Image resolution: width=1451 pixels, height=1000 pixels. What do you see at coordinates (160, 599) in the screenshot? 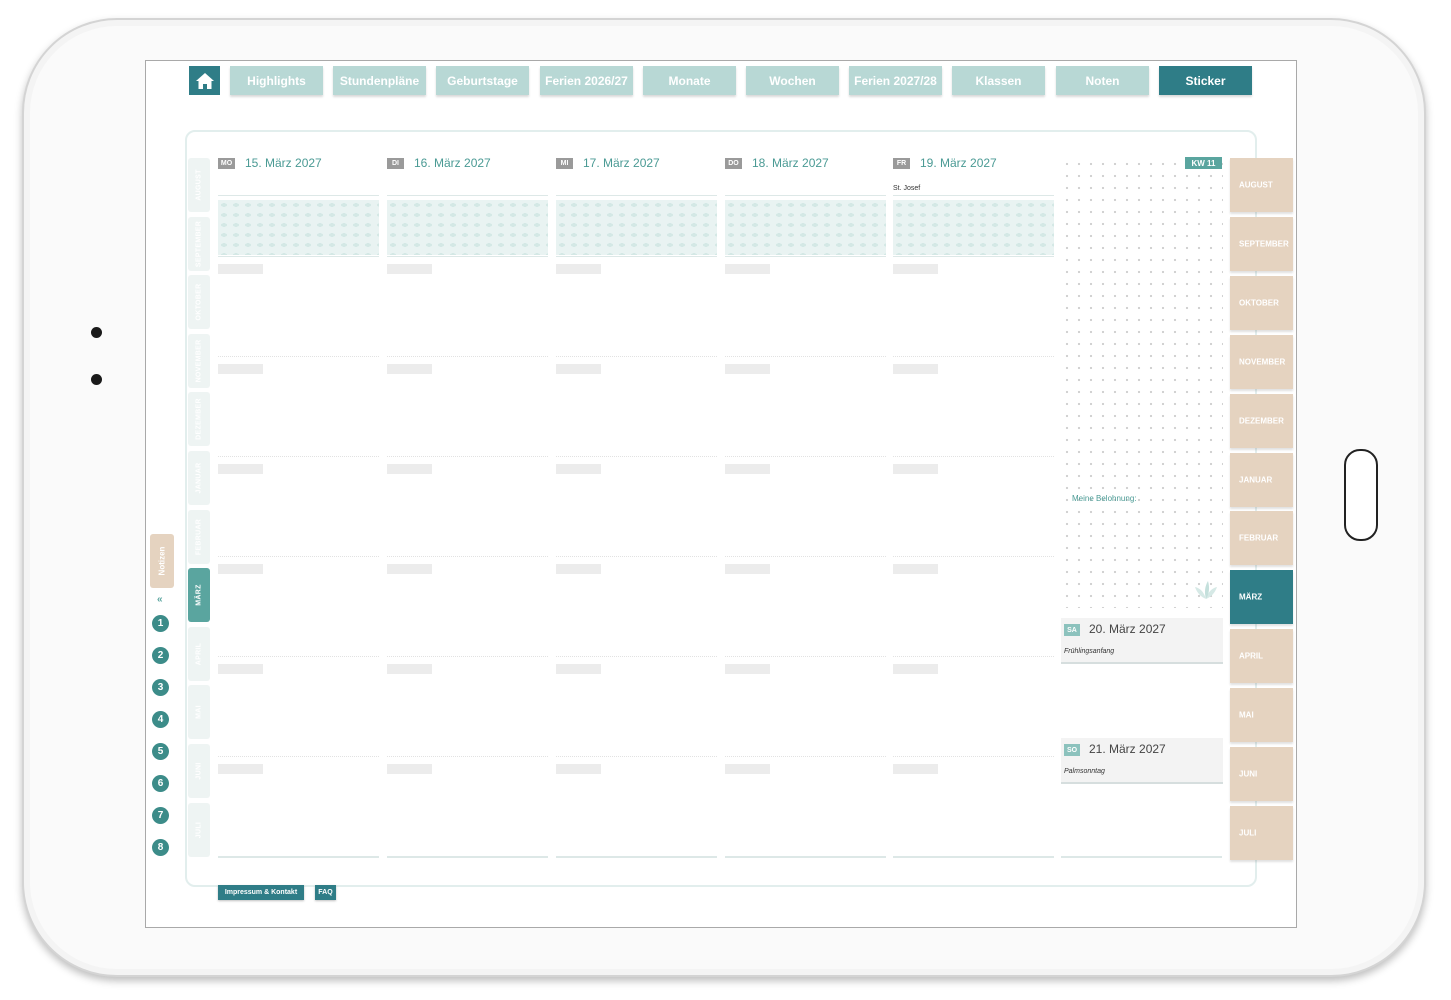
I see `double-chevron-icon: «` at bounding box center [160, 599].